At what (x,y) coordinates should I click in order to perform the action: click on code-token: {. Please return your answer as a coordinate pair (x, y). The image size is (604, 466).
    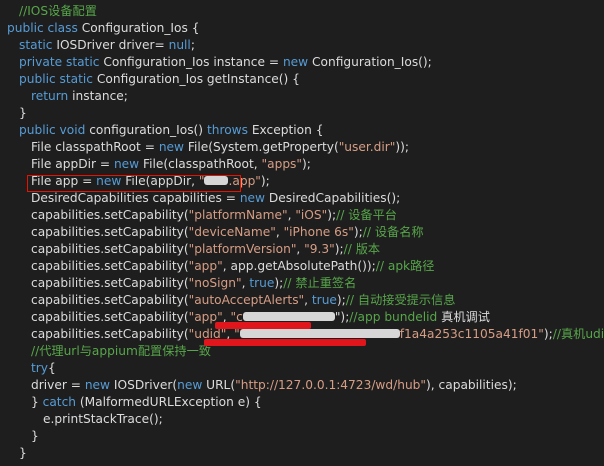
    Looking at the image, I should click on (52, 368).